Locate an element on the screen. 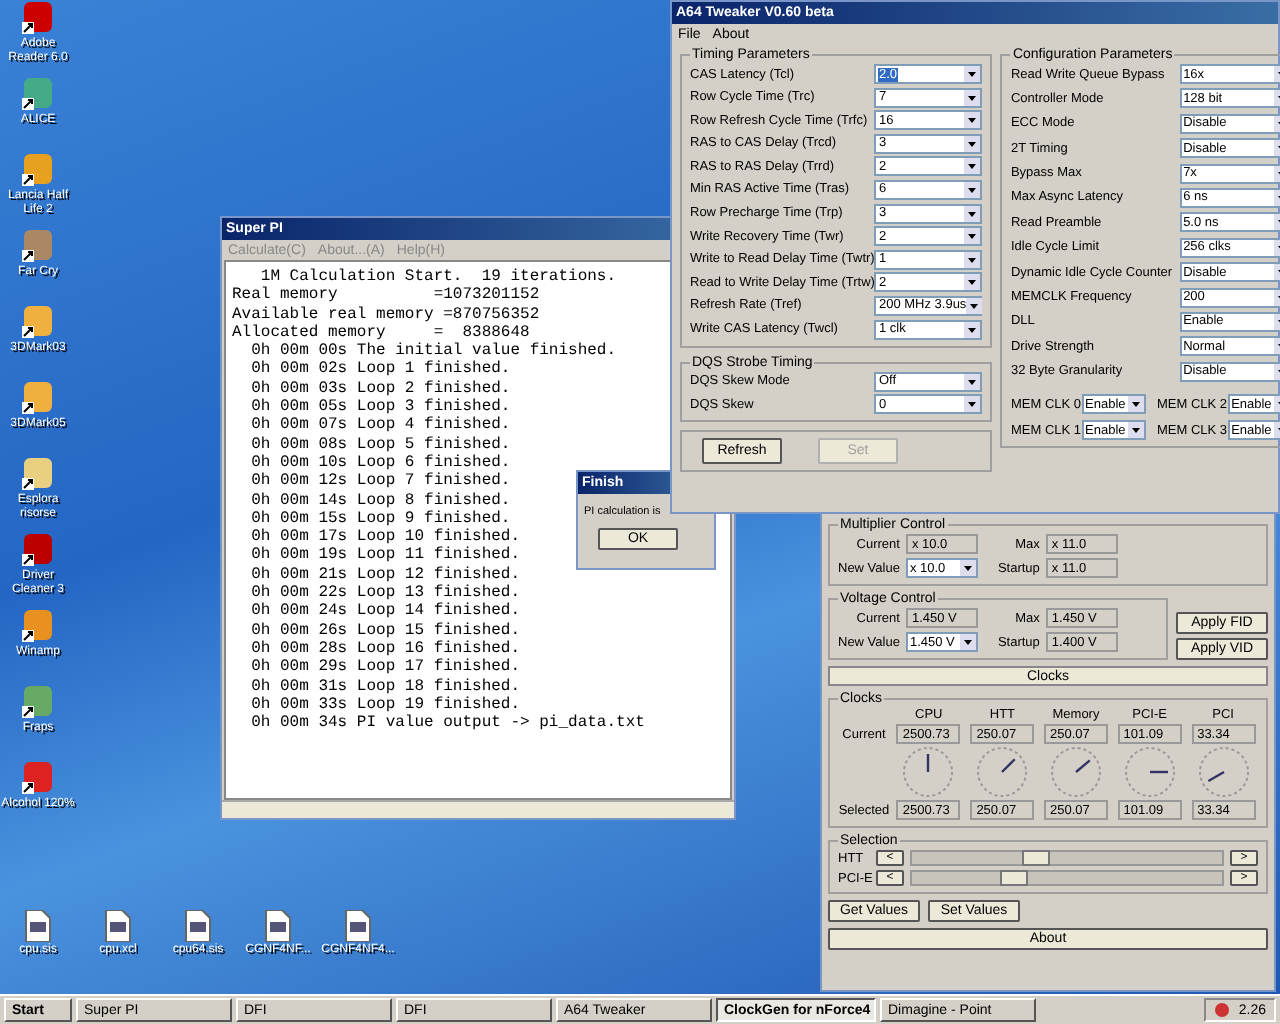 Image resolution: width=1280 pixels, height=1024 pixels. console-line: 0h 00m 03s Loop 2 finished. is located at coordinates (380, 388).